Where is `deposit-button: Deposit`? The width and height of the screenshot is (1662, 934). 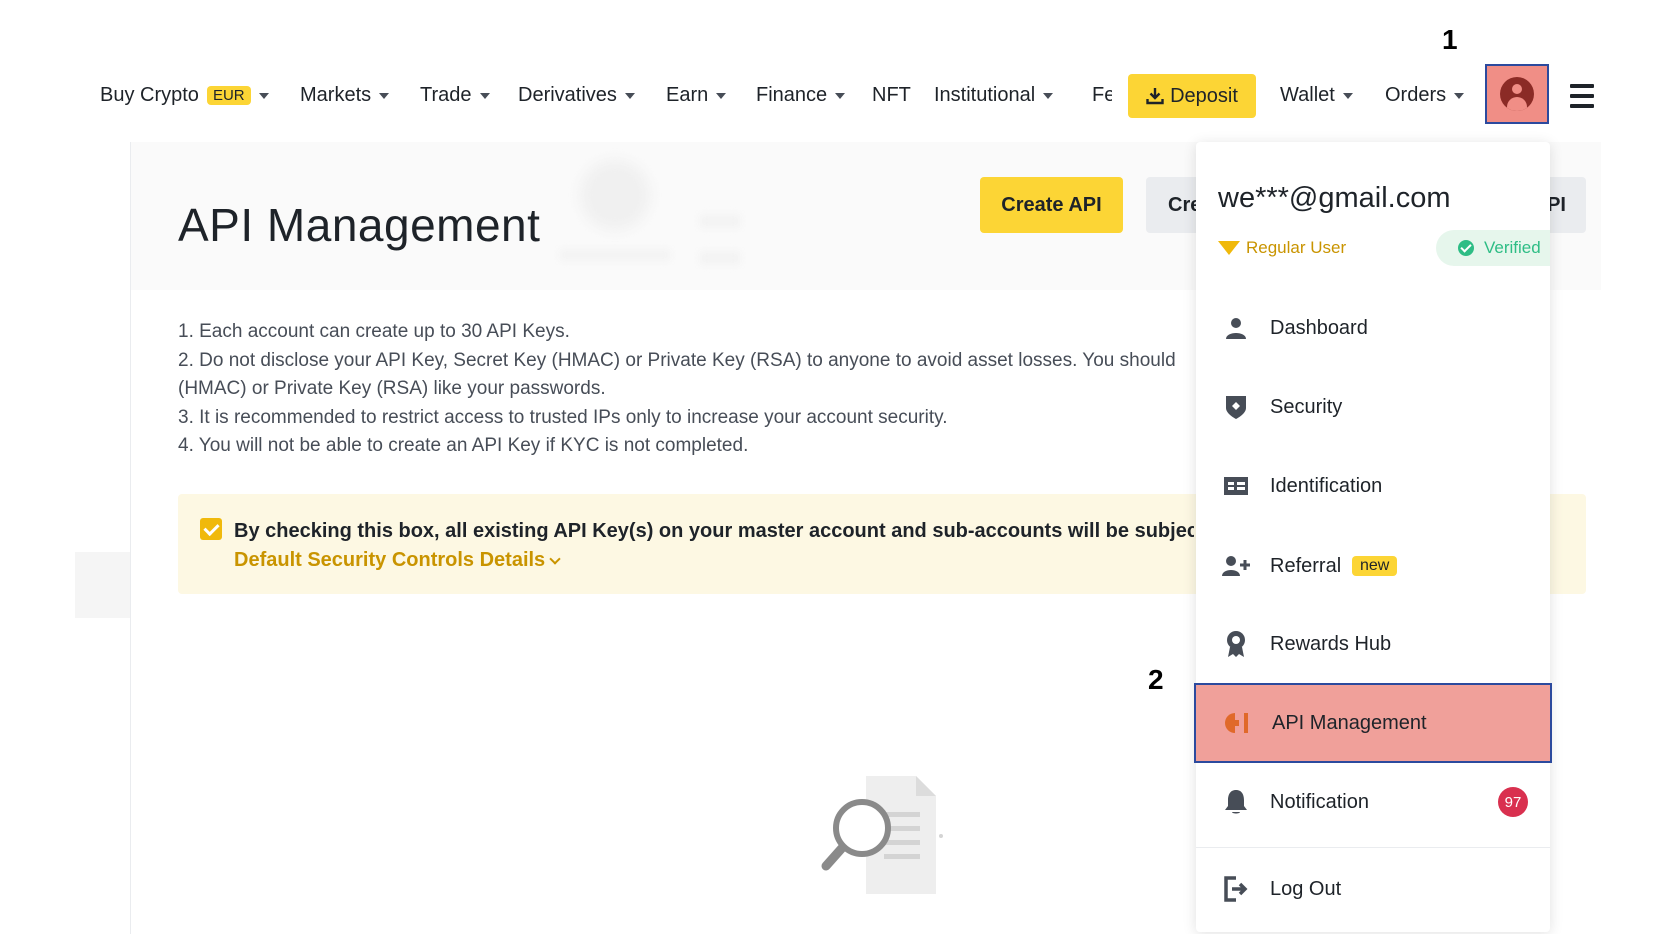
deposit-button: Deposit is located at coordinates (1192, 96).